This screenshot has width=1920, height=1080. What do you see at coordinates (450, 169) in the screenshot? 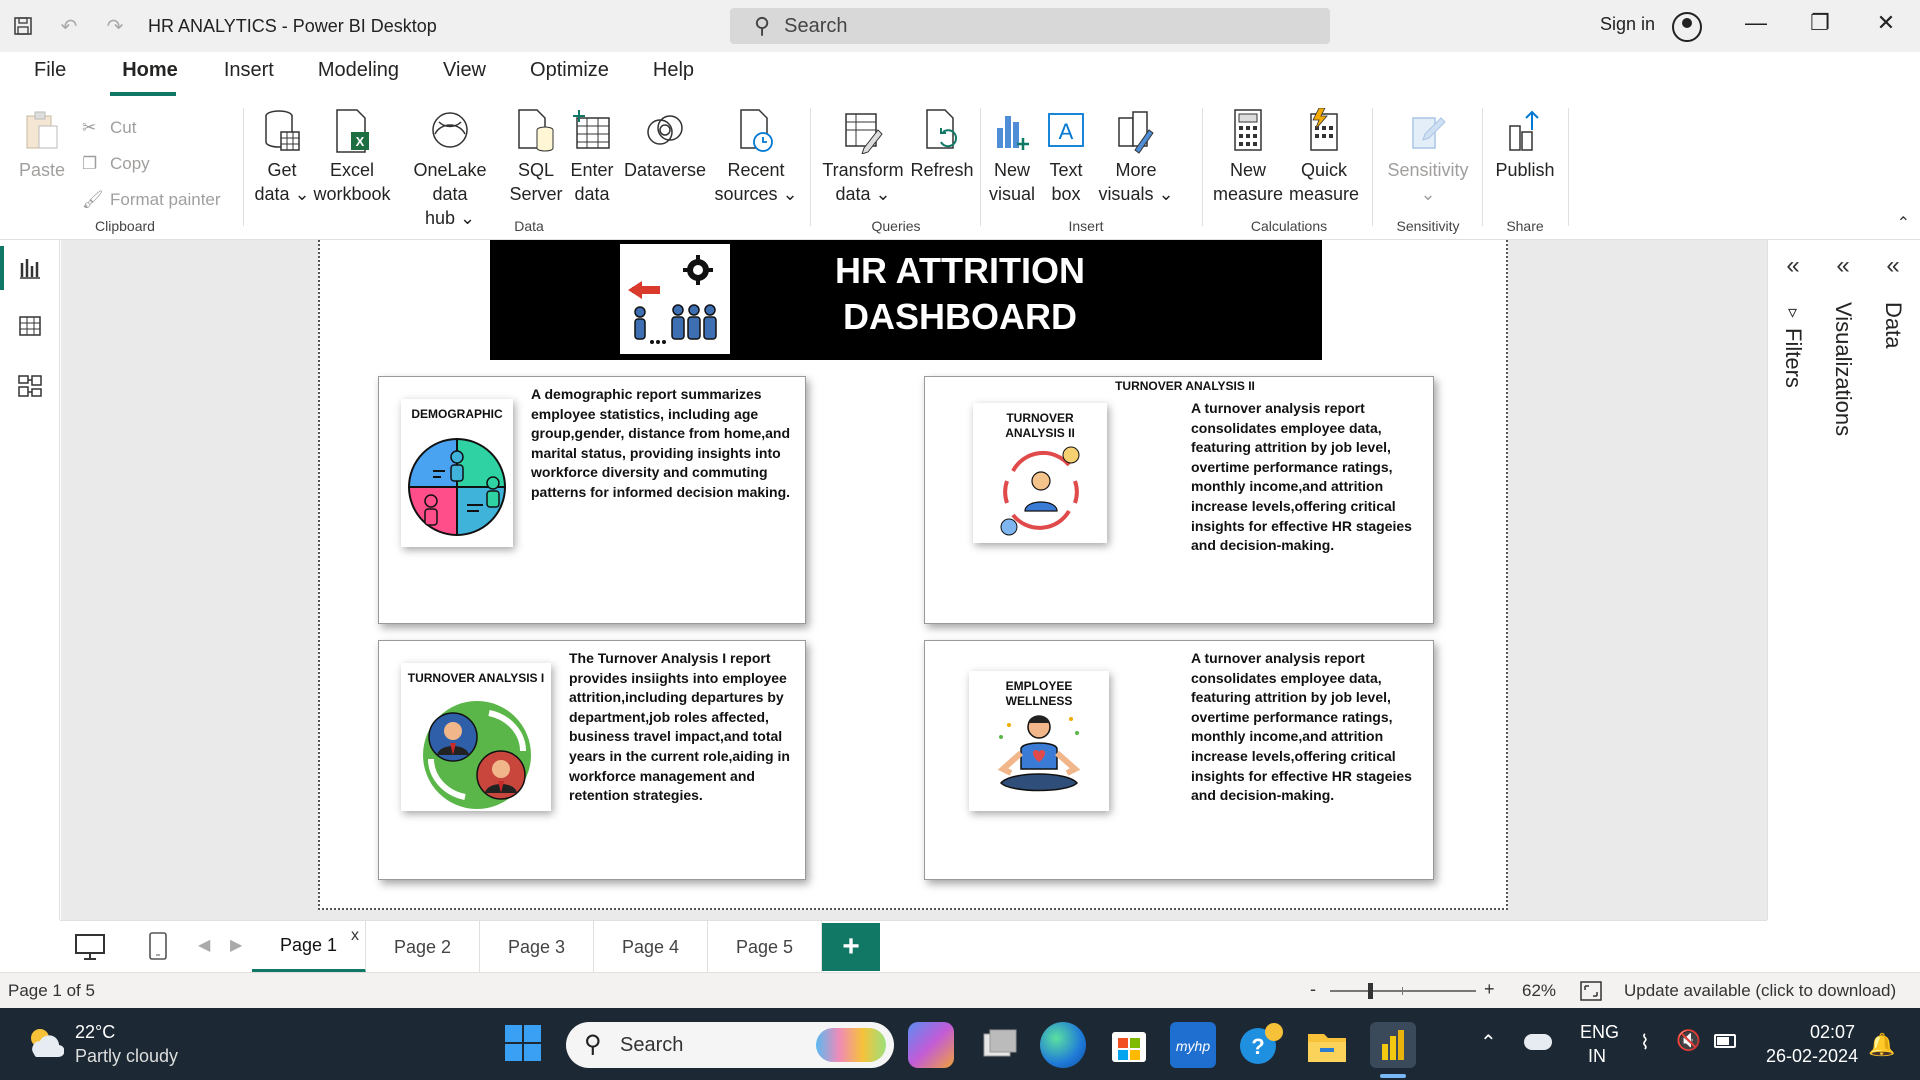
I see `onelake-data-hub-button: OneLake data hub ⌄` at bounding box center [450, 169].